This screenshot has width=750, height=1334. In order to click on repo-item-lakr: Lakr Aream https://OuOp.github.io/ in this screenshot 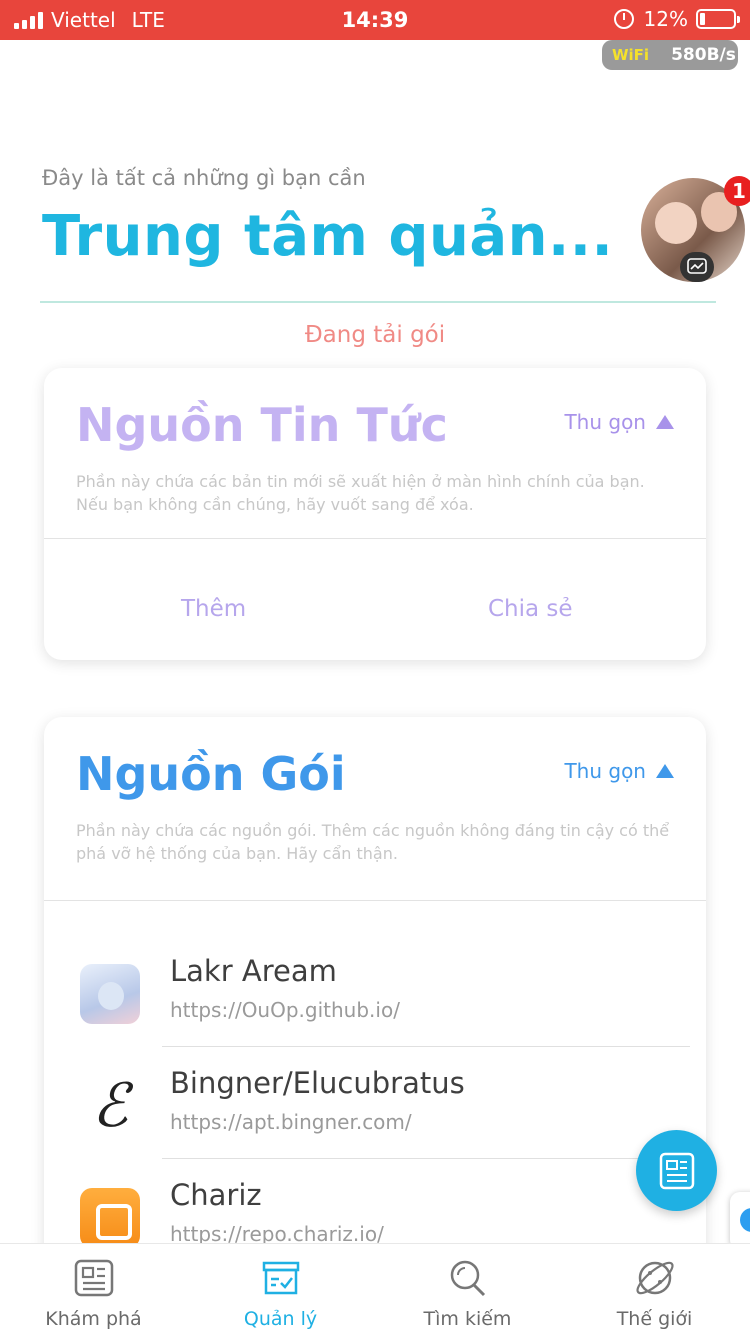, I will do `click(386, 1010)`.